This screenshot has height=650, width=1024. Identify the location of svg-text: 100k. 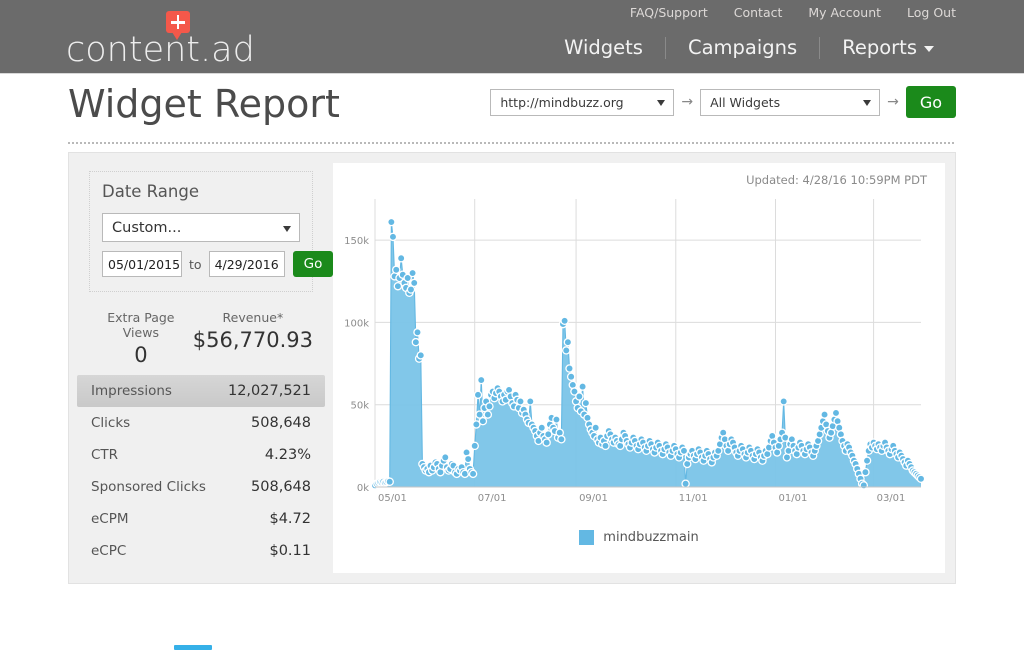
(356, 323).